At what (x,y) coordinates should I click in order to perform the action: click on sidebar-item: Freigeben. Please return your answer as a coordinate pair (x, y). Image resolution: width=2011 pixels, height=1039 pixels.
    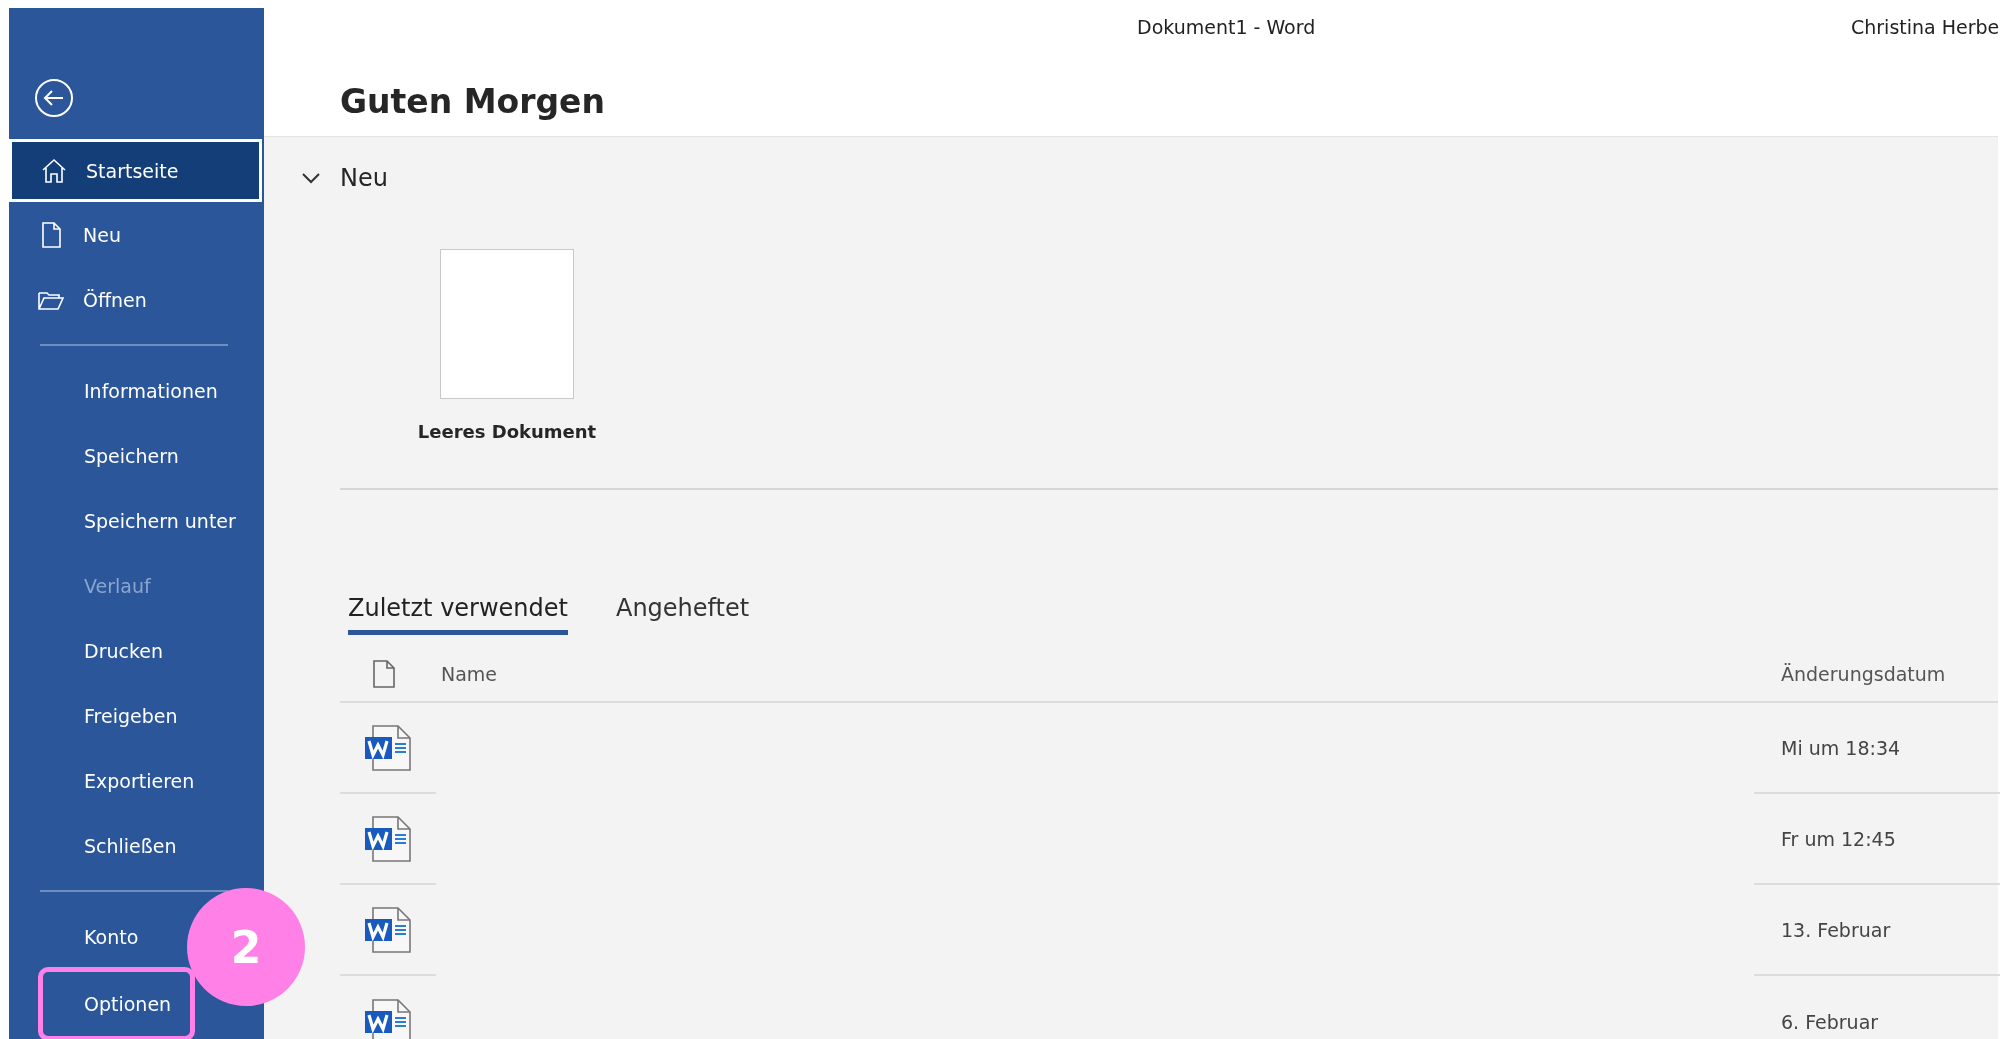
    Looking at the image, I should click on (96, 715).